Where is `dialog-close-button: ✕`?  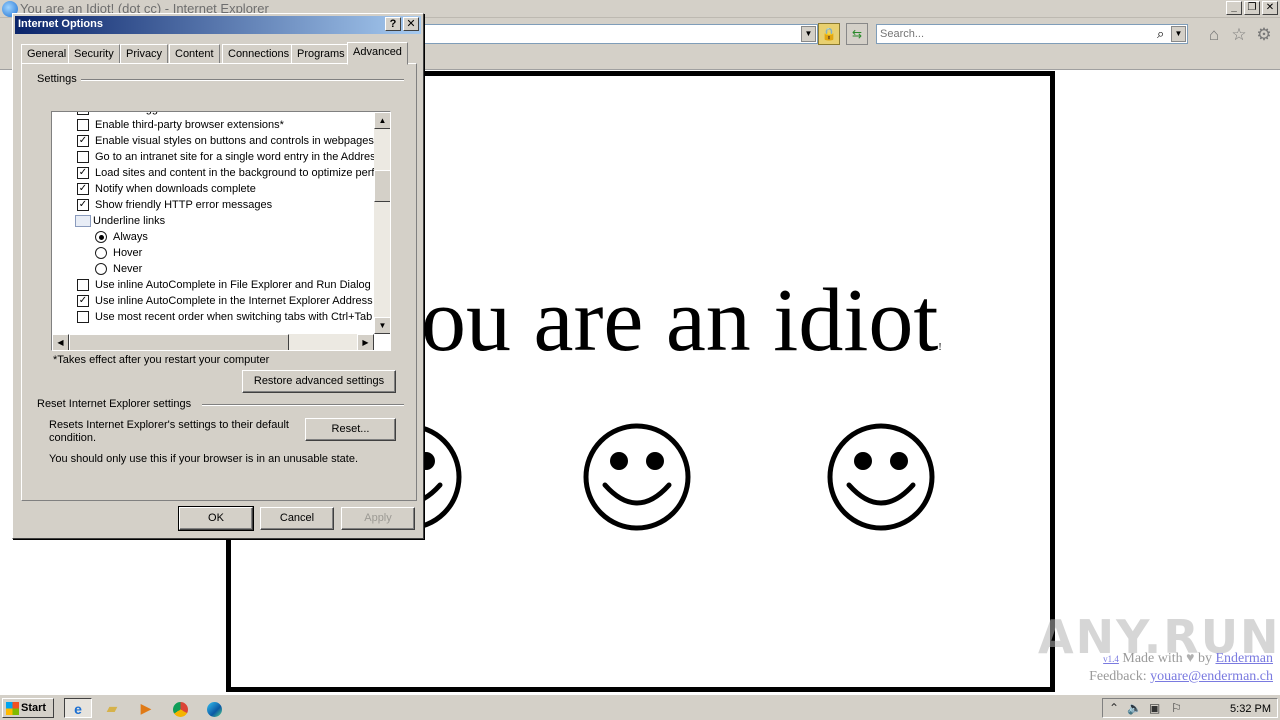 dialog-close-button: ✕ is located at coordinates (411, 24).